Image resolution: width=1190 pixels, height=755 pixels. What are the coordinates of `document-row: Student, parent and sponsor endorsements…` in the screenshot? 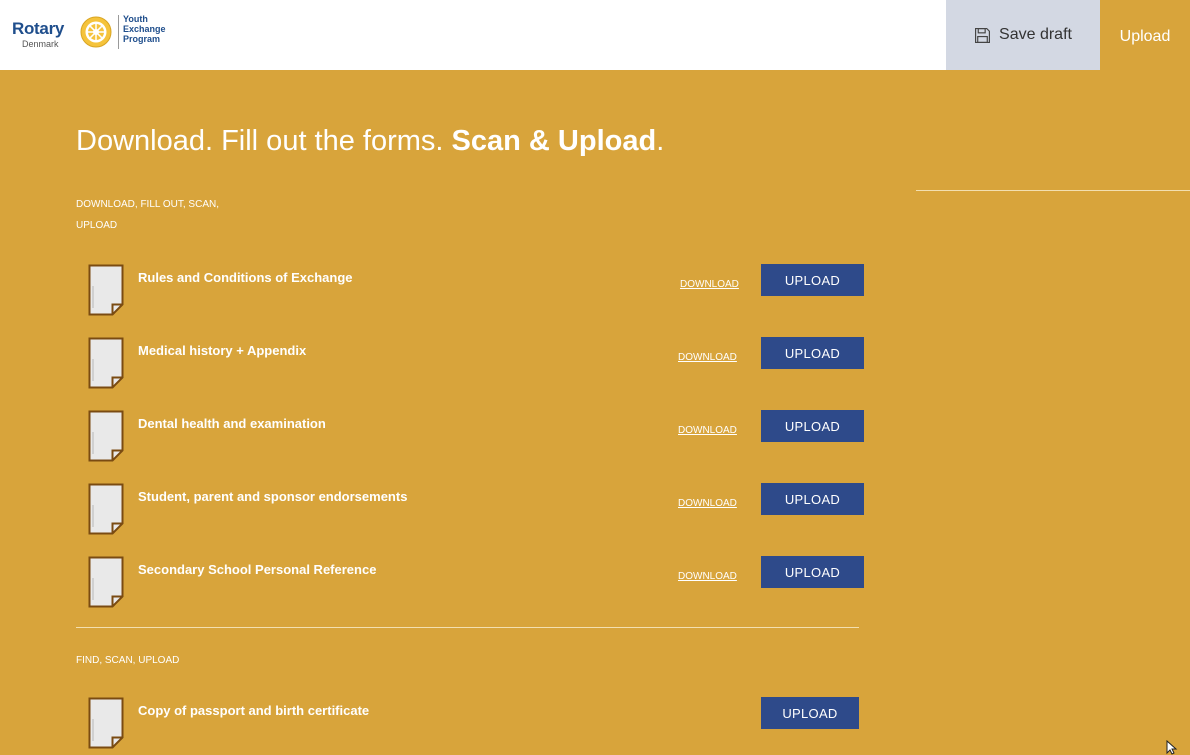 It's located at (471, 510).